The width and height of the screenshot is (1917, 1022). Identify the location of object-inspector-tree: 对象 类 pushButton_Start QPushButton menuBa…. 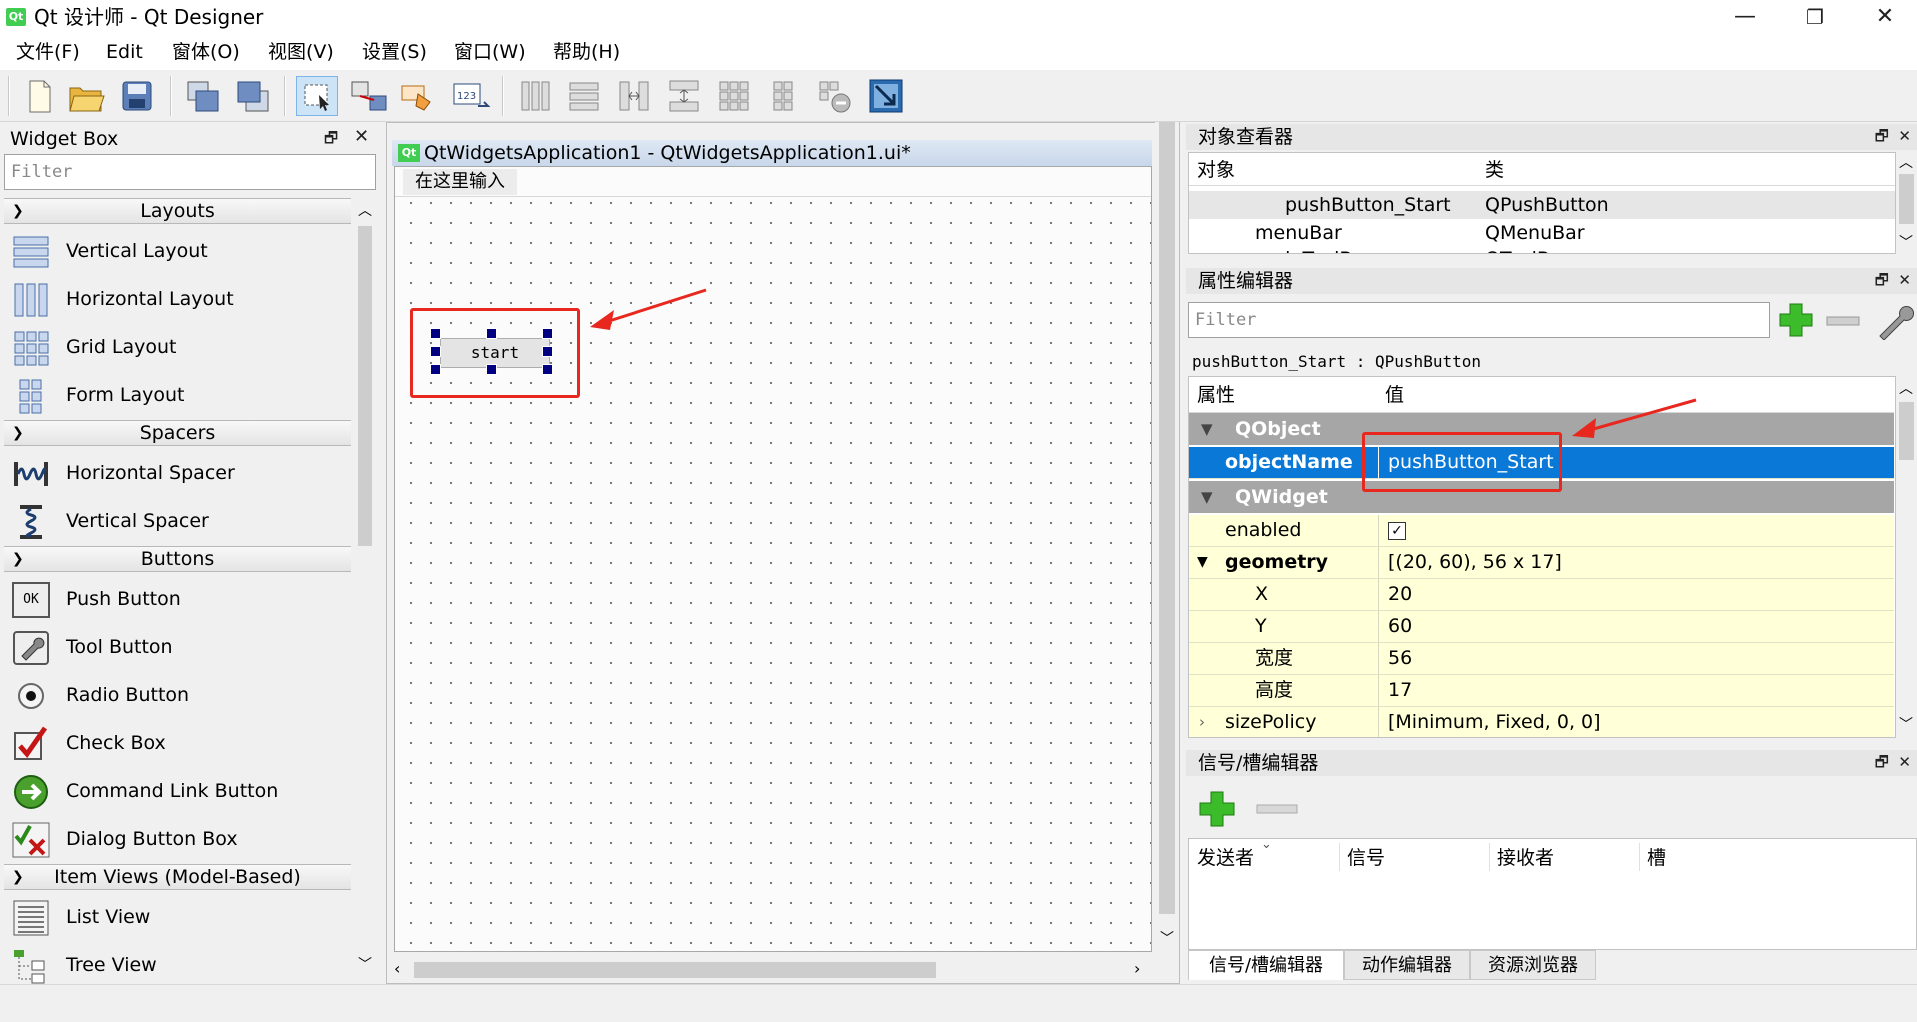
(1542, 203).